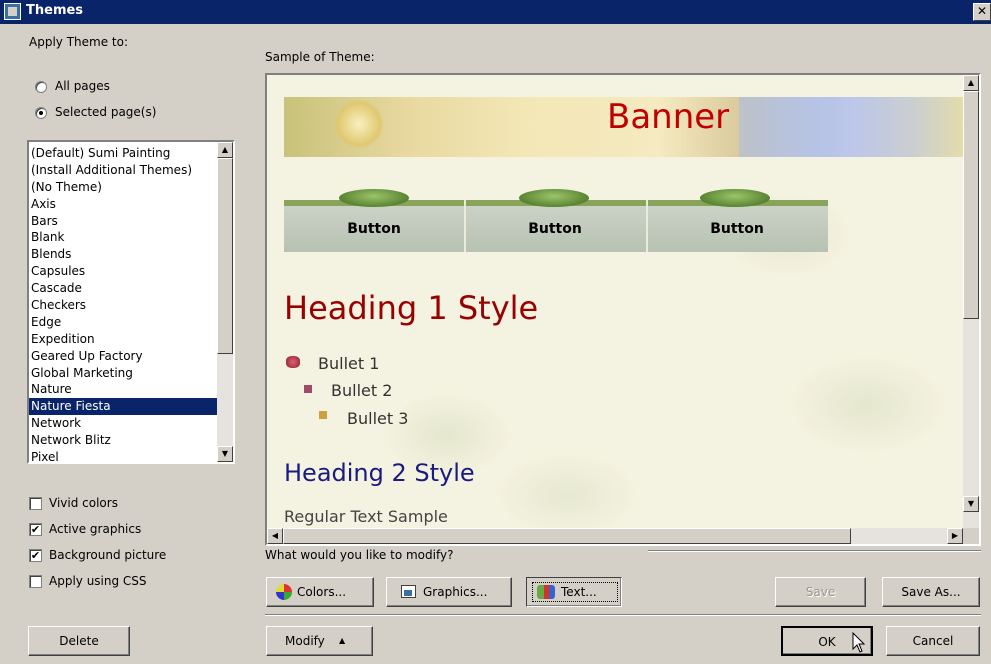 Image resolution: width=991 pixels, height=664 pixels. What do you see at coordinates (123, 187) in the screenshot?
I see `theme-list-item: (No Theme)` at bounding box center [123, 187].